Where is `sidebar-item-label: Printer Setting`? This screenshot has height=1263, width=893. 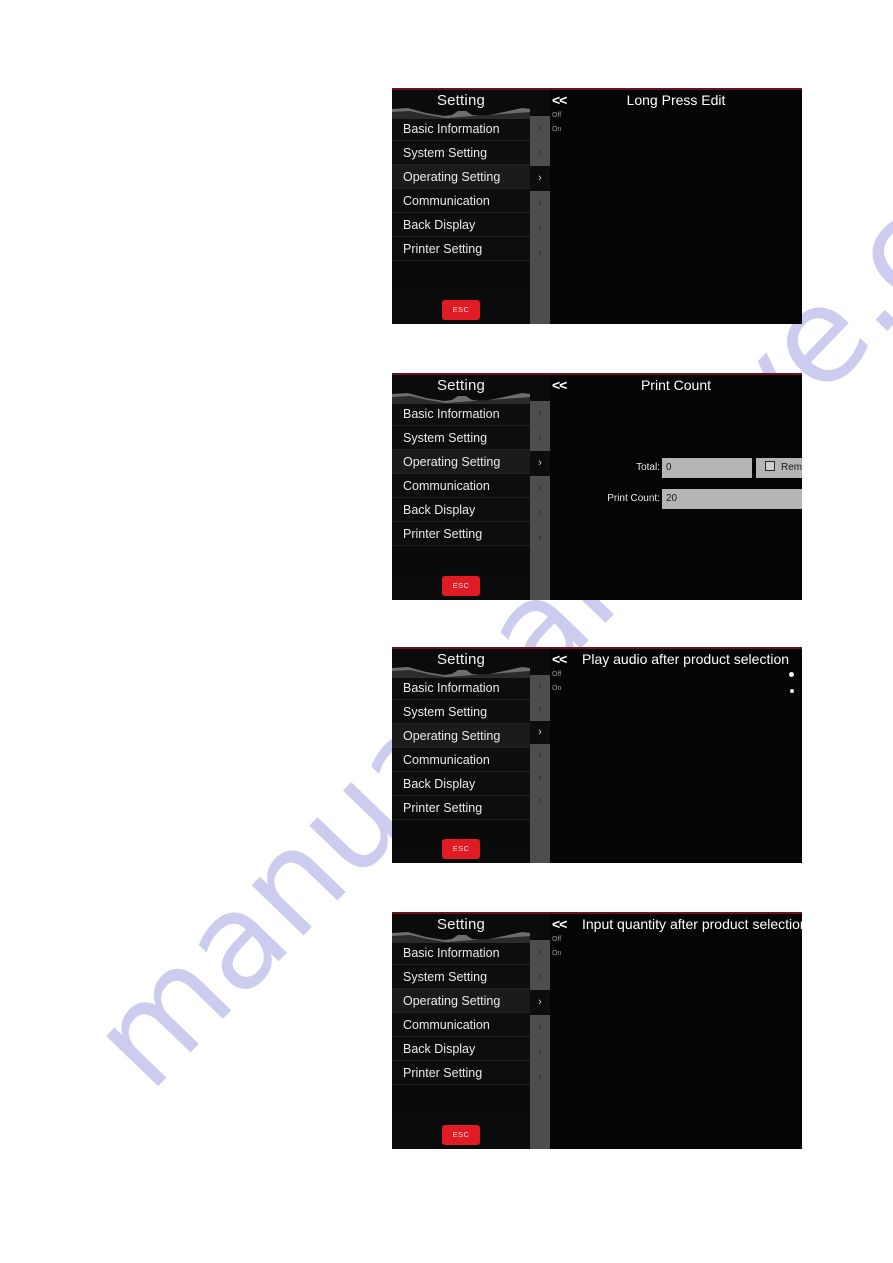 sidebar-item-label: Printer Setting is located at coordinates (443, 808).